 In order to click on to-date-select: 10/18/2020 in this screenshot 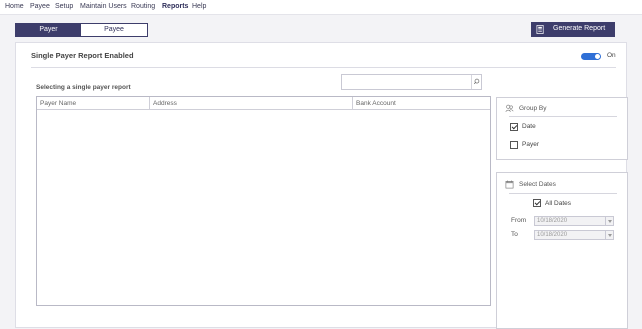, I will do `click(574, 235)`.